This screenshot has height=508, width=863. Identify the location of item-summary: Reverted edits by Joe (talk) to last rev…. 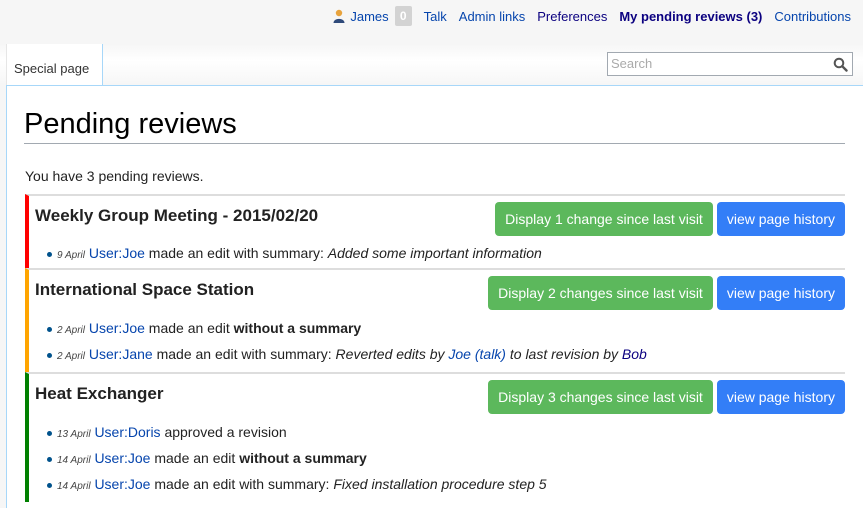
(491, 354).